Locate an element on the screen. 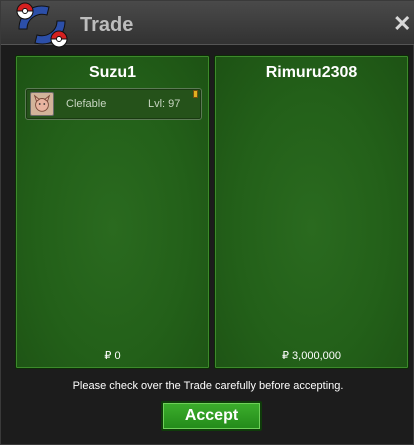  trade-logo-icon is located at coordinates (42, 25).